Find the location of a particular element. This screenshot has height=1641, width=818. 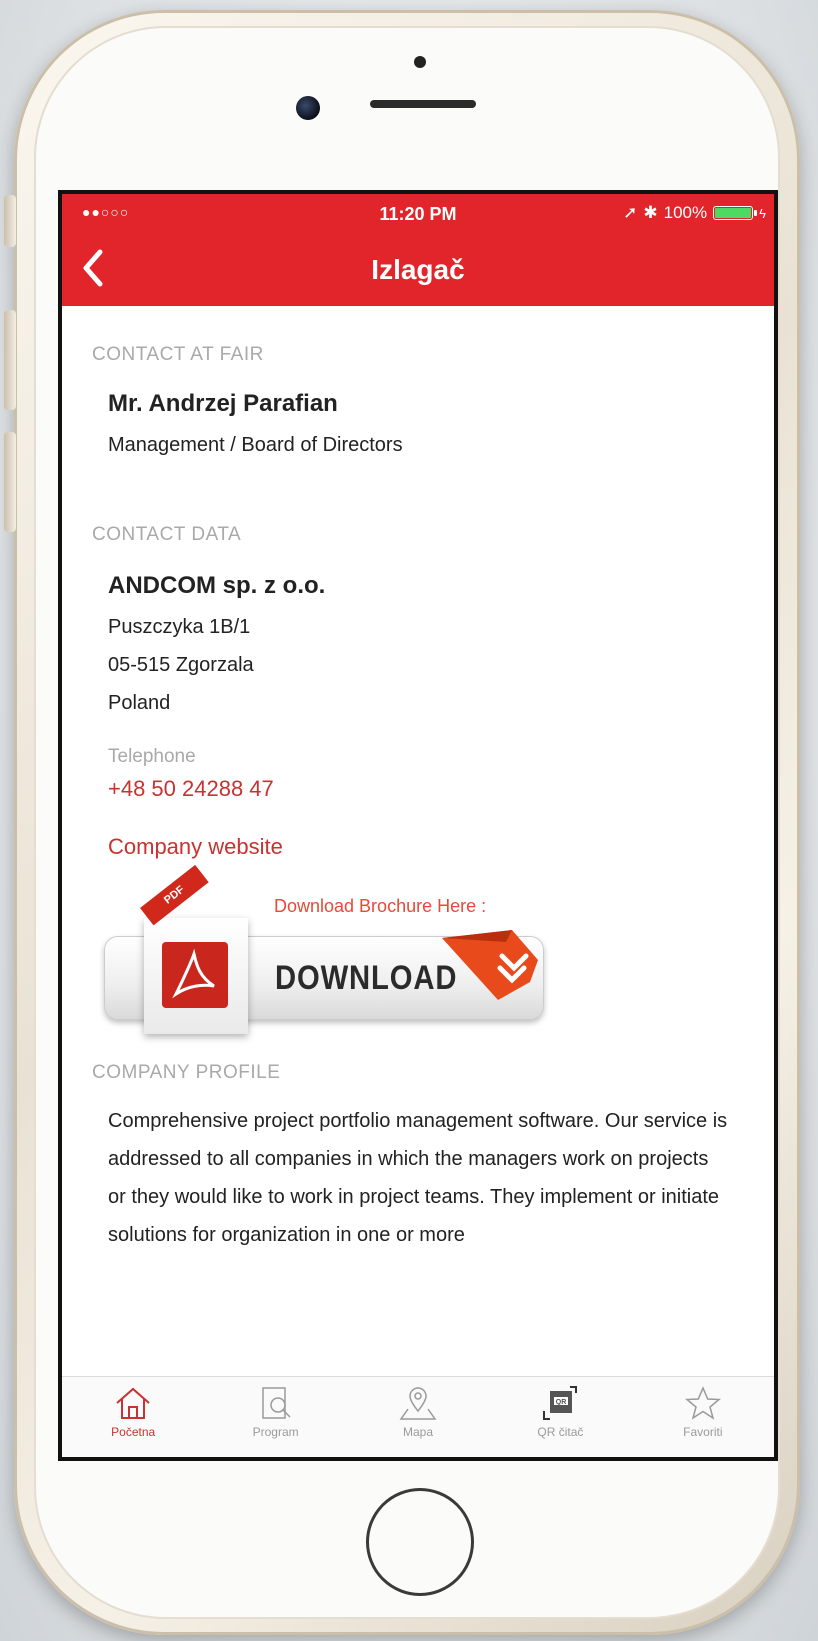

volume-up-button is located at coordinates (10, 360).